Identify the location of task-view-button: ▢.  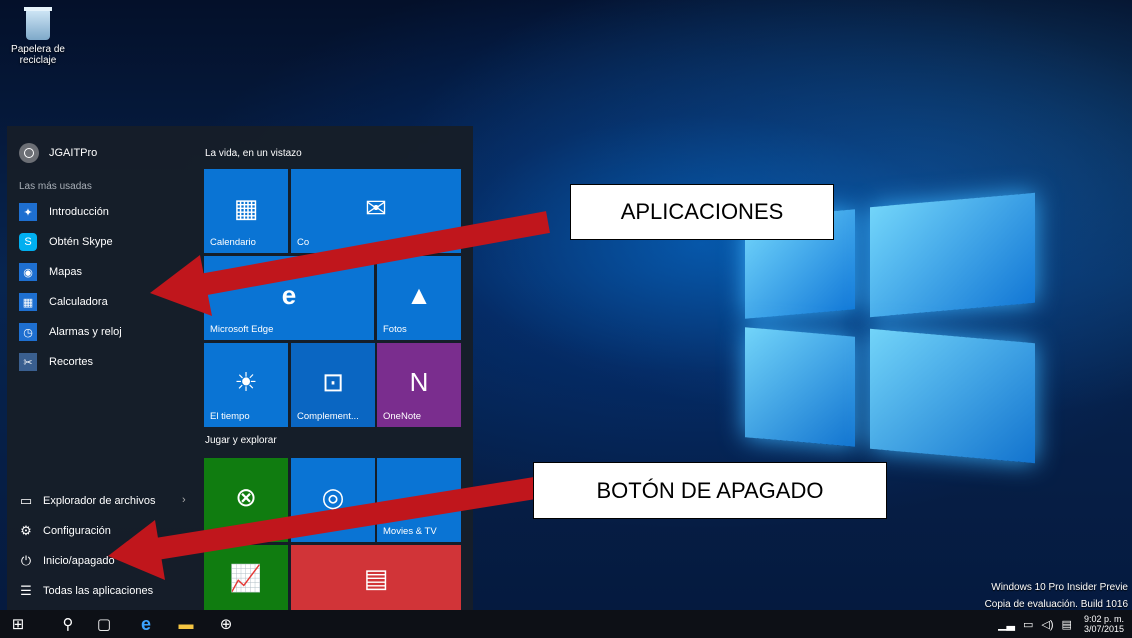
(104, 624).